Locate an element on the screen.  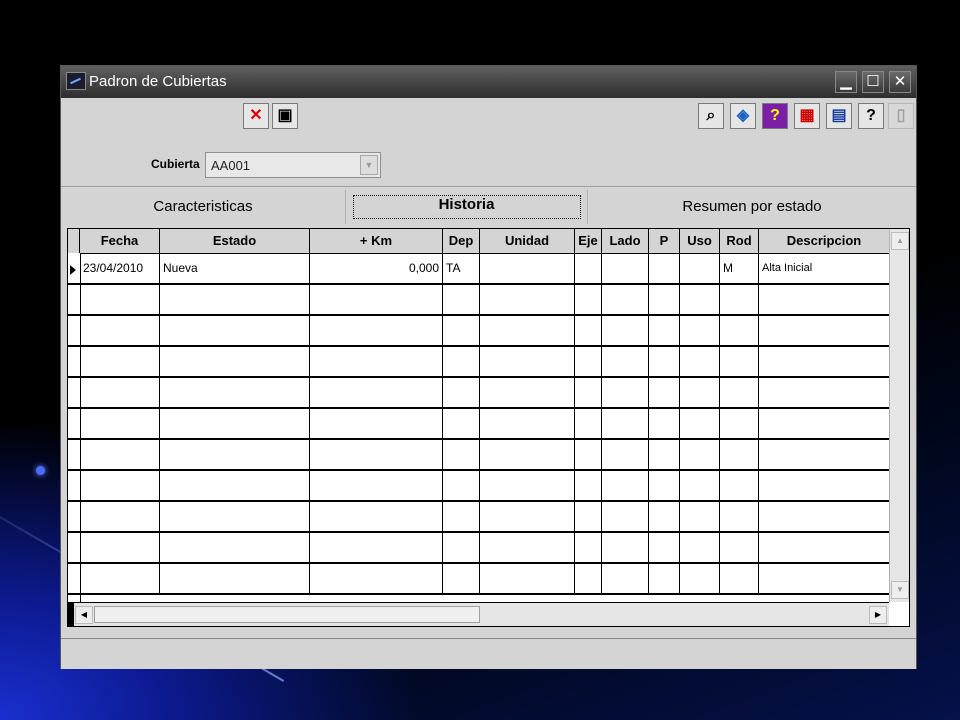
minimize-button: ▁ is located at coordinates (846, 82).